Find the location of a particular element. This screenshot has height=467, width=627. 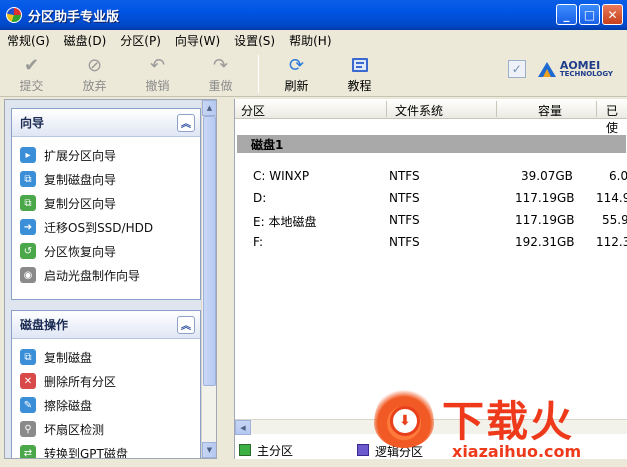

refresh-icon: ⟳ is located at coordinates (296, 65).